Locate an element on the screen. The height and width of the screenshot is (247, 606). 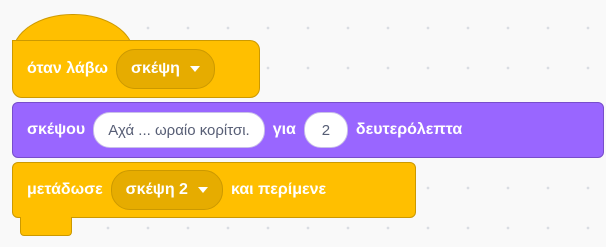
block-bottom-notch is located at coordinates (46, 226).